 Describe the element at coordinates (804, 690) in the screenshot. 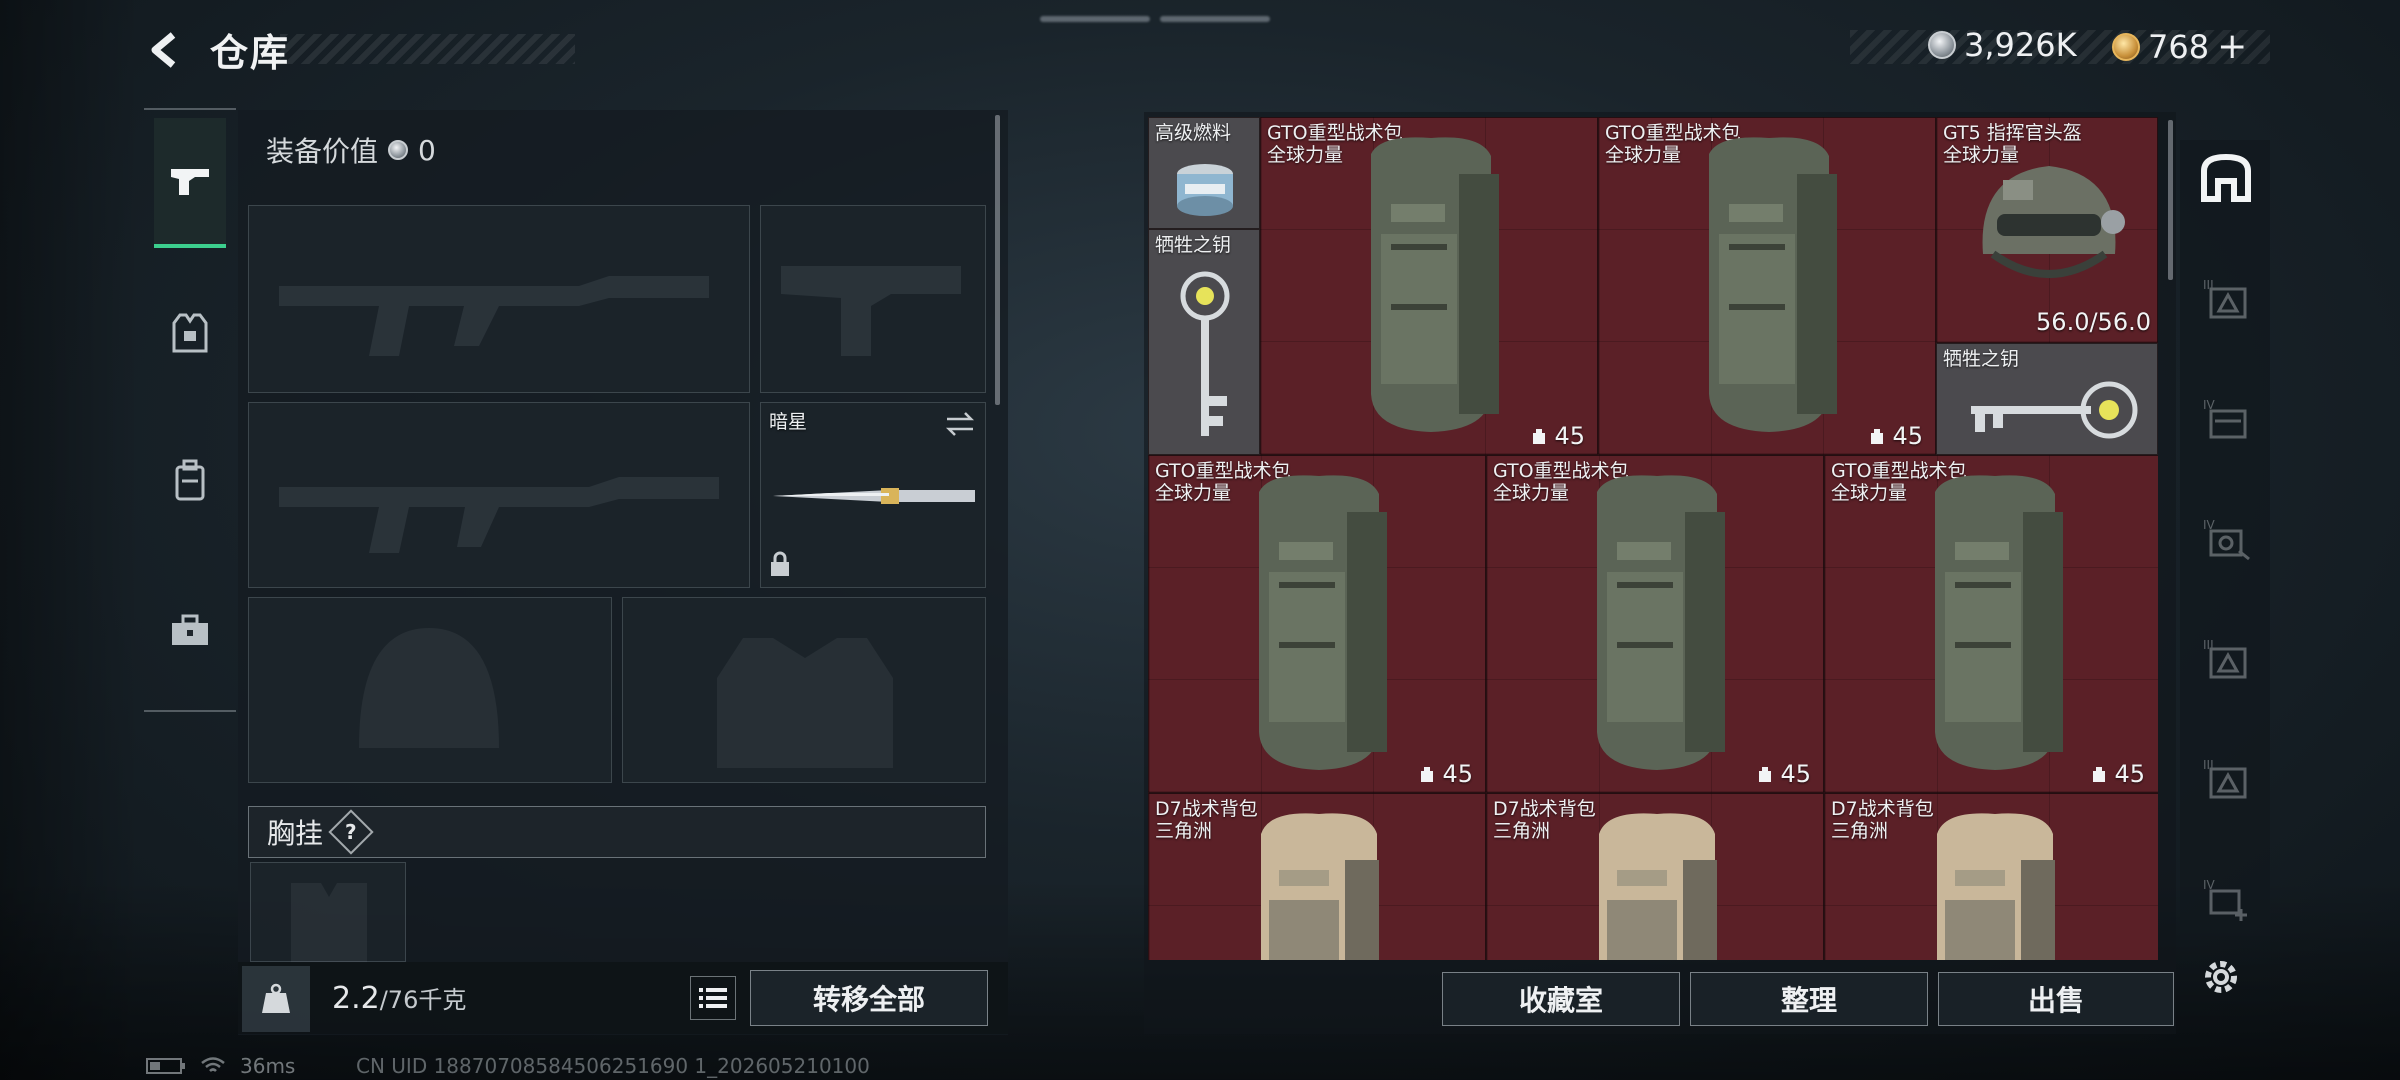

I see `armor-slot` at that location.